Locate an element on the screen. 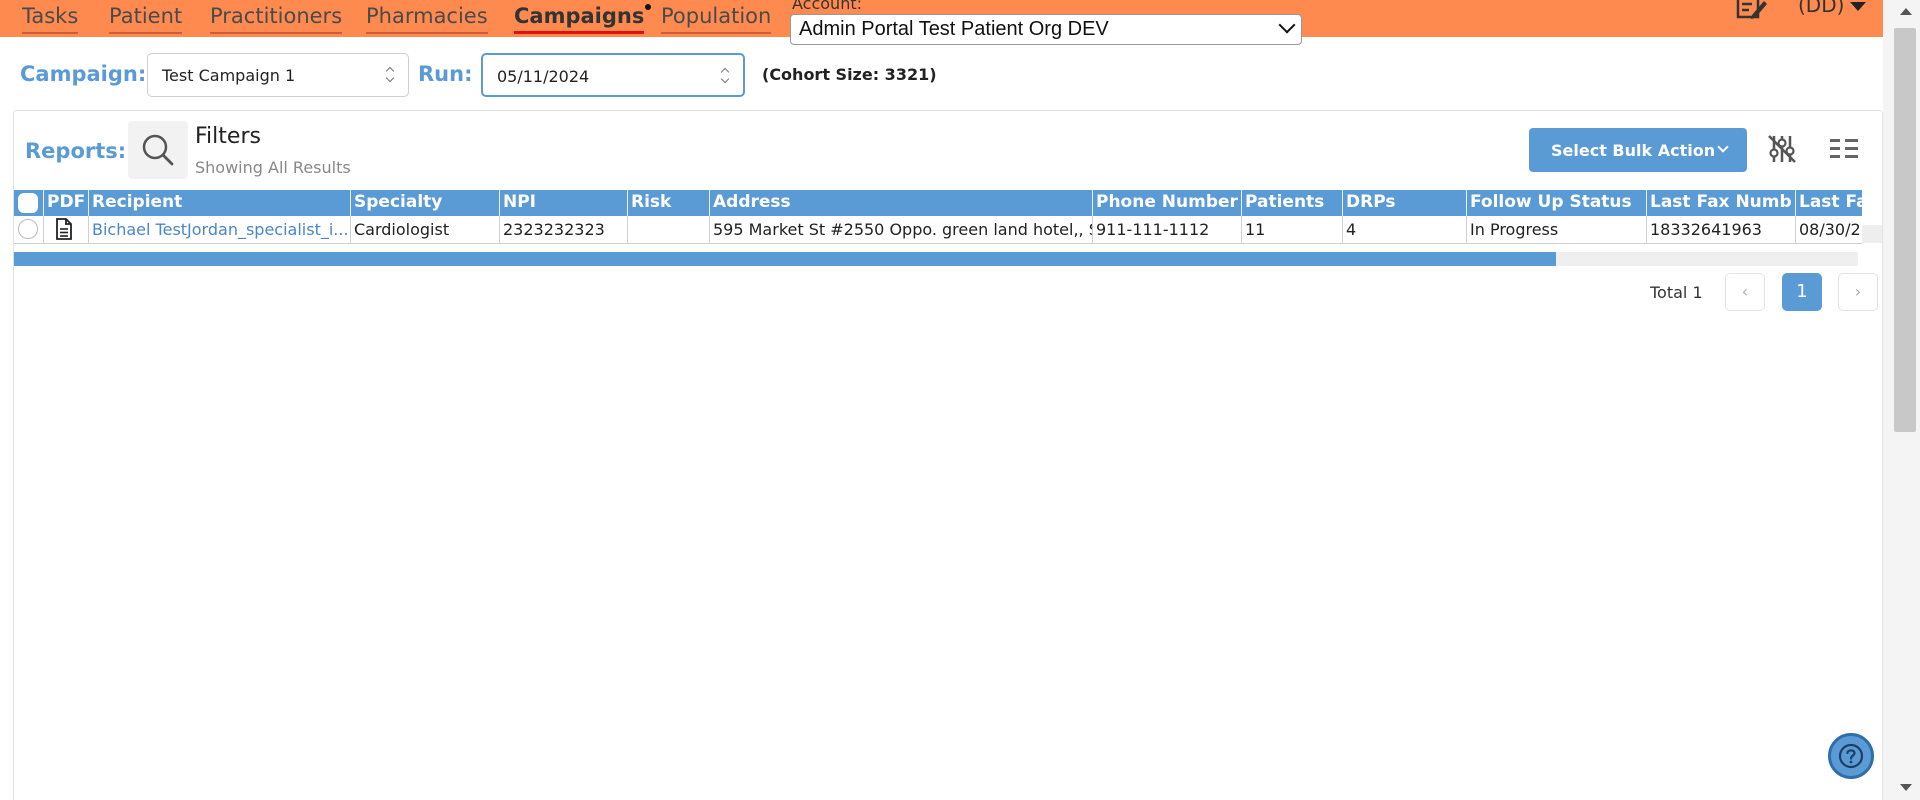 The height and width of the screenshot is (800, 1920). column-header-risk: Risk is located at coordinates (669, 203).